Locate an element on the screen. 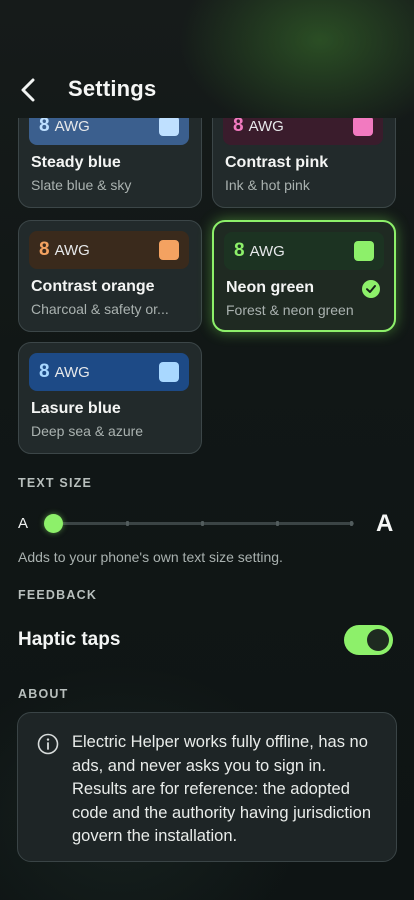 The width and height of the screenshot is (414, 900). theme-card-contrast-pink: 8 AWG Contrast pink Ink & hot pink is located at coordinates (304, 163).